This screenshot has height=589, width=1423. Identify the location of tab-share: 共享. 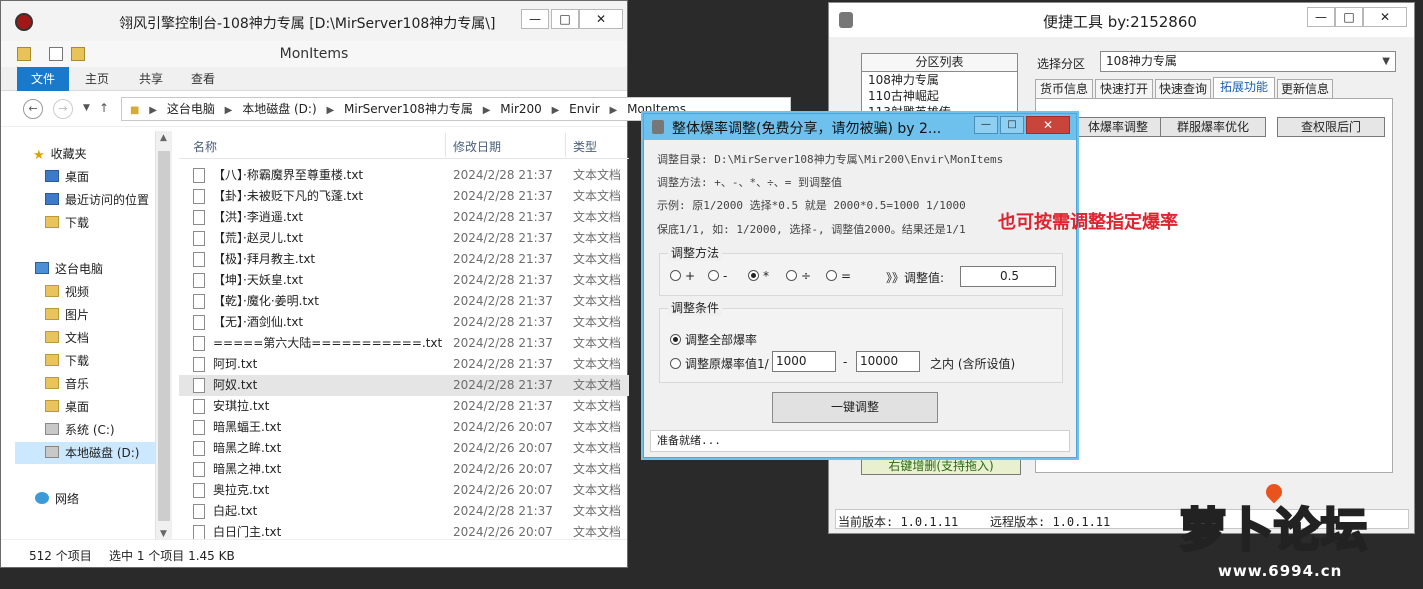
(151, 79).